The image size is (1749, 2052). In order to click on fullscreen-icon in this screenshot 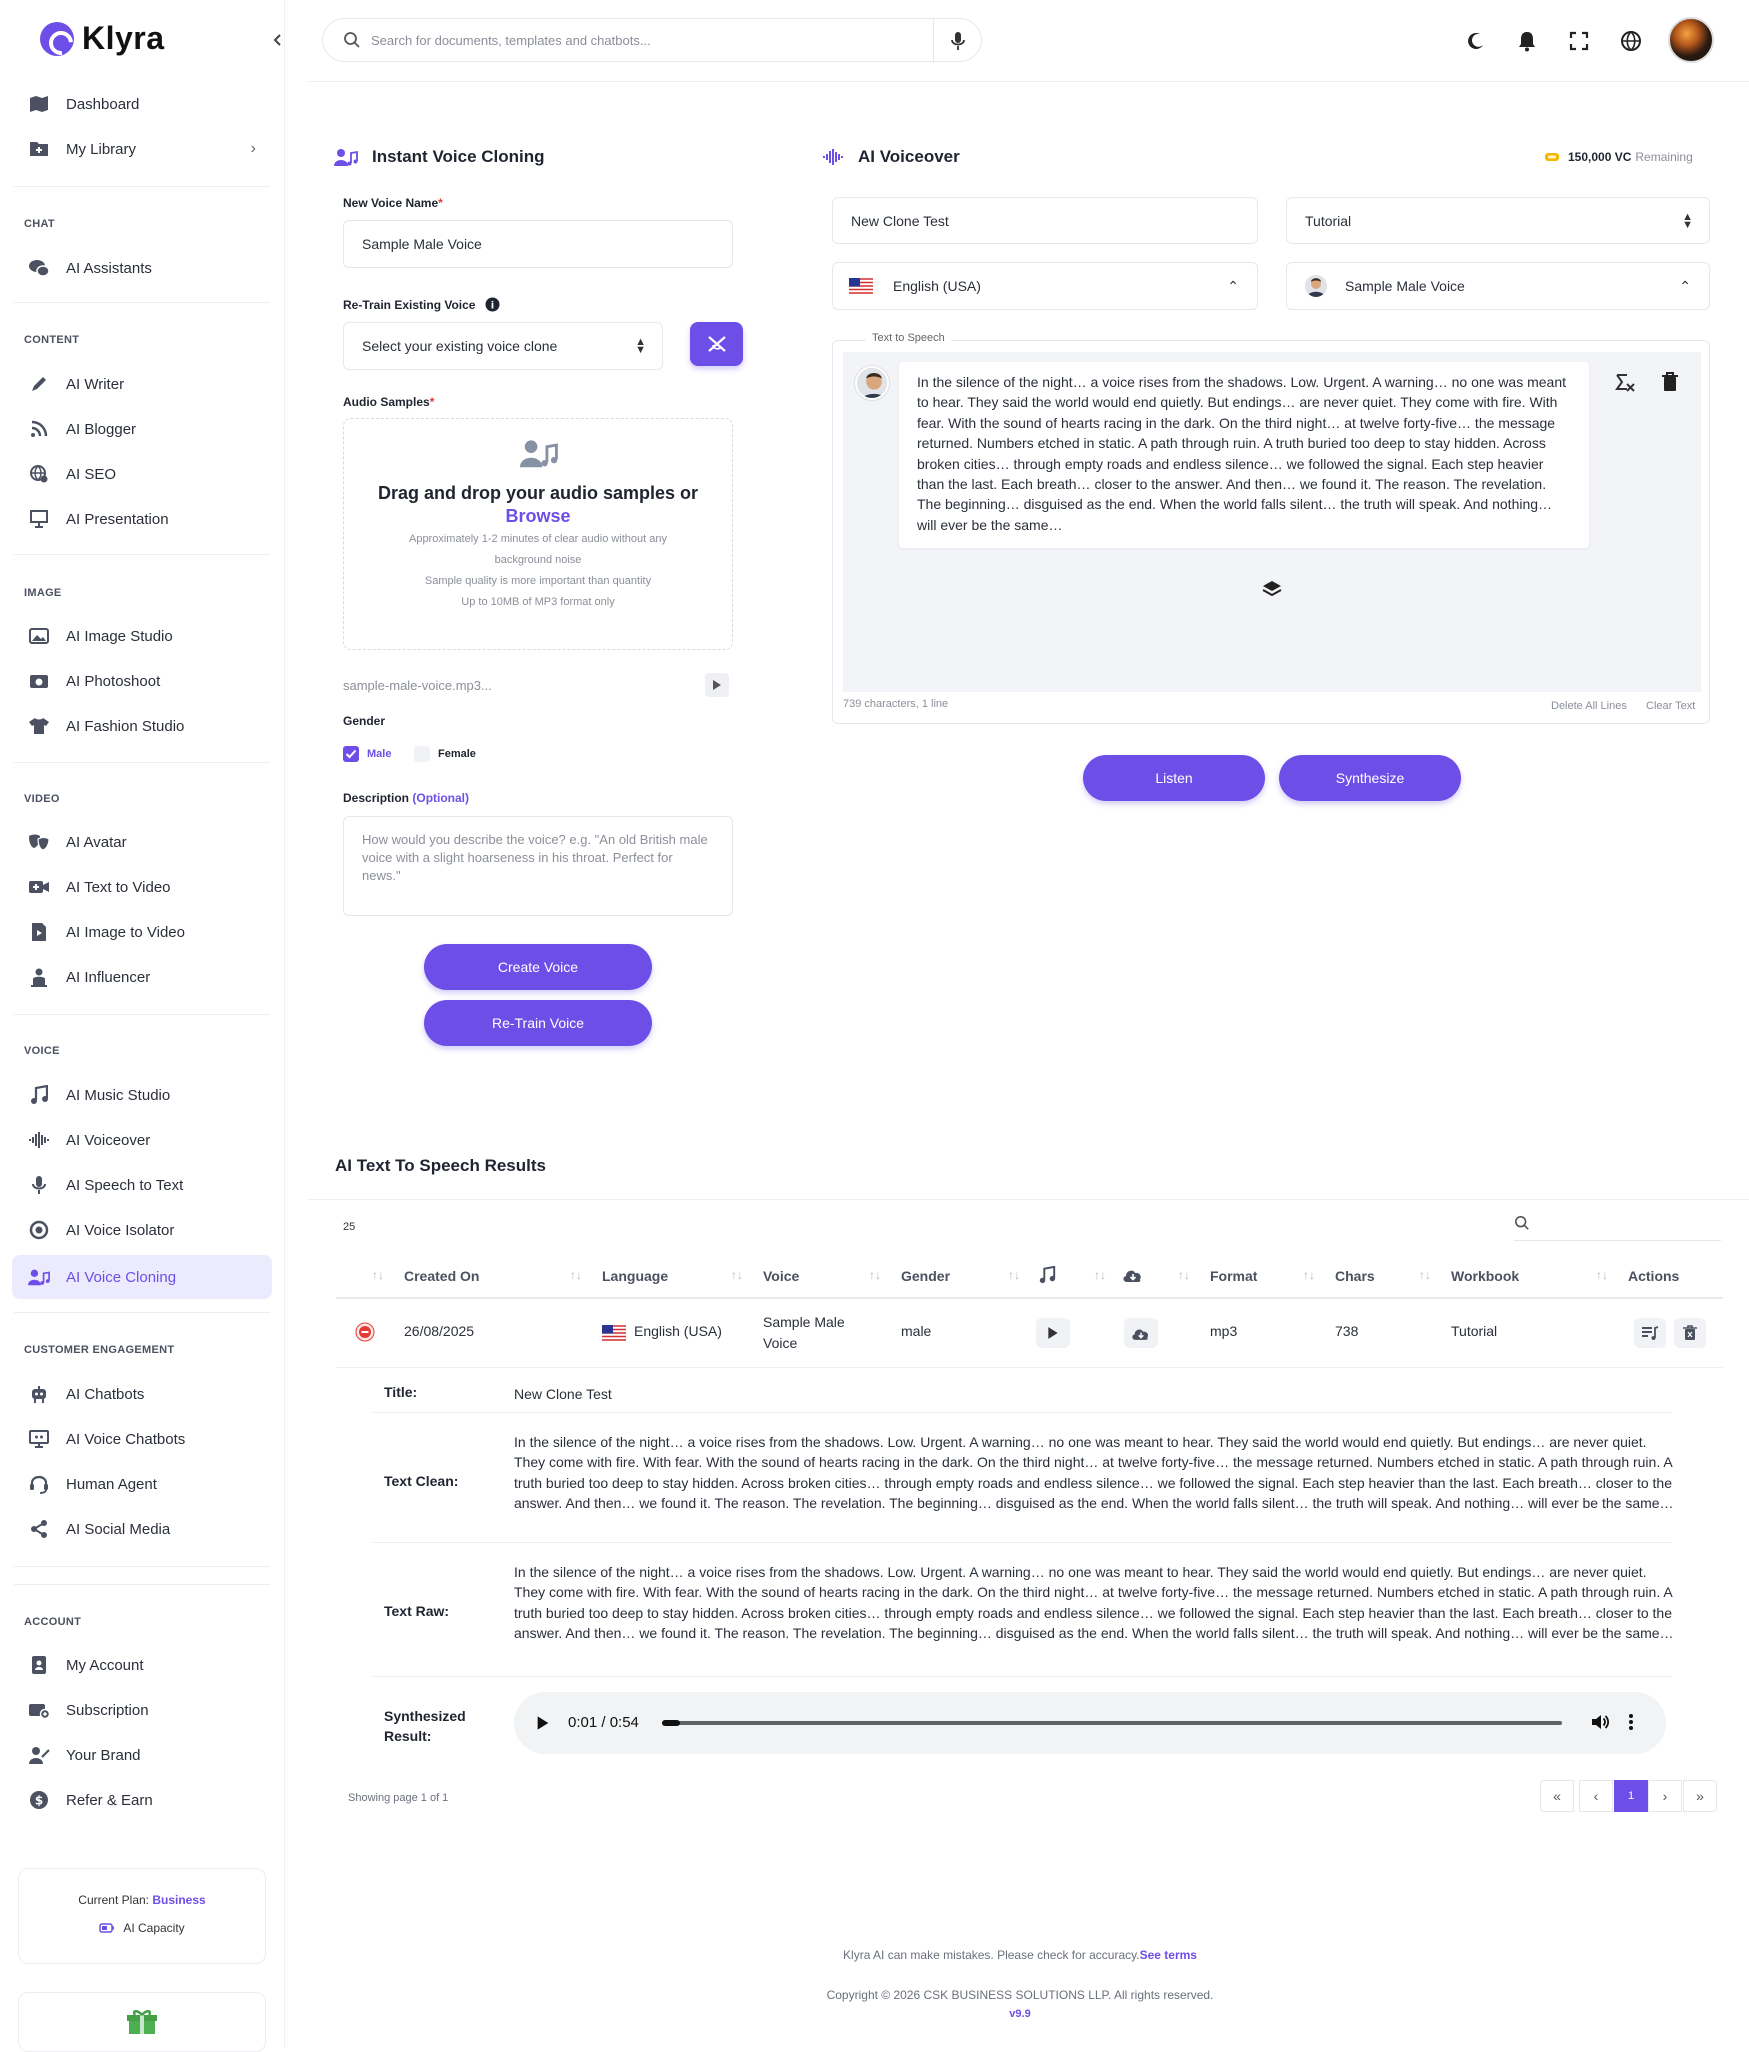, I will do `click(1579, 41)`.